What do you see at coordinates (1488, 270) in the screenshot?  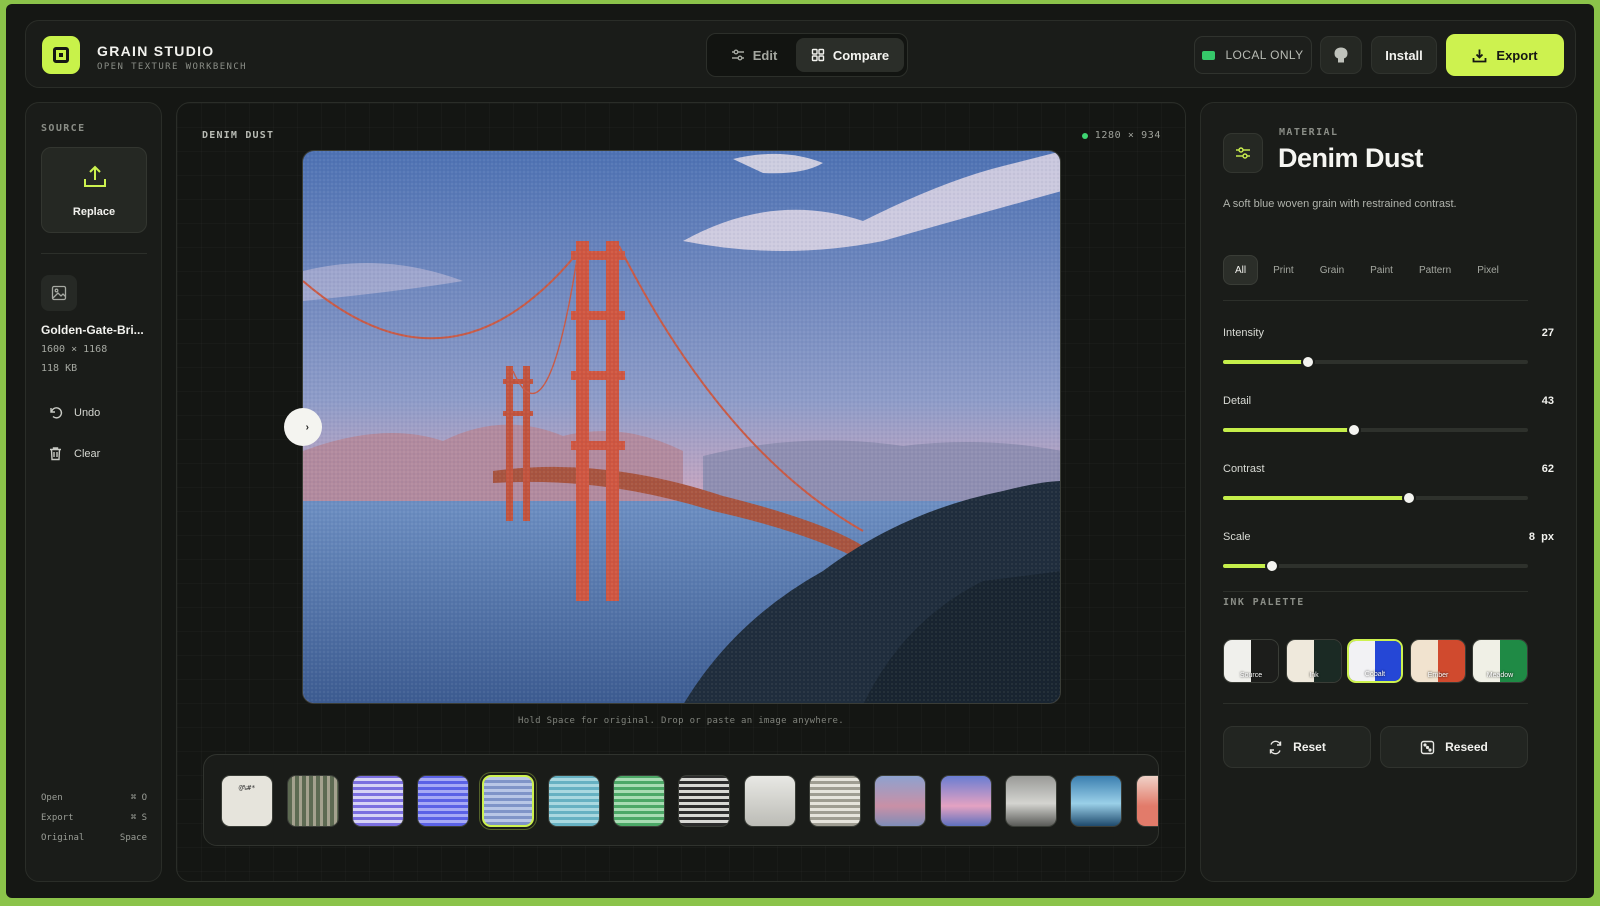 I see `tab-pixel: Pixel` at bounding box center [1488, 270].